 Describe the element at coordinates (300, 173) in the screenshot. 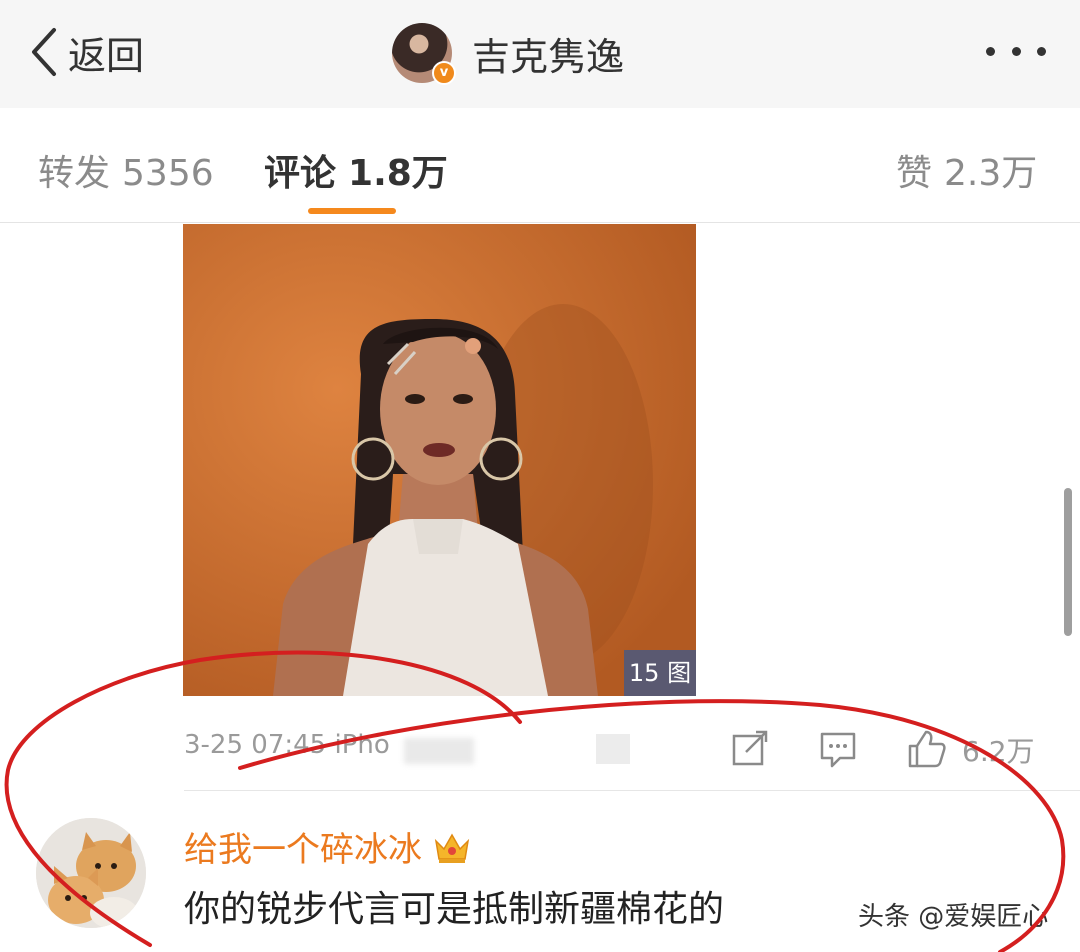

I see `tab-label: 评论` at that location.